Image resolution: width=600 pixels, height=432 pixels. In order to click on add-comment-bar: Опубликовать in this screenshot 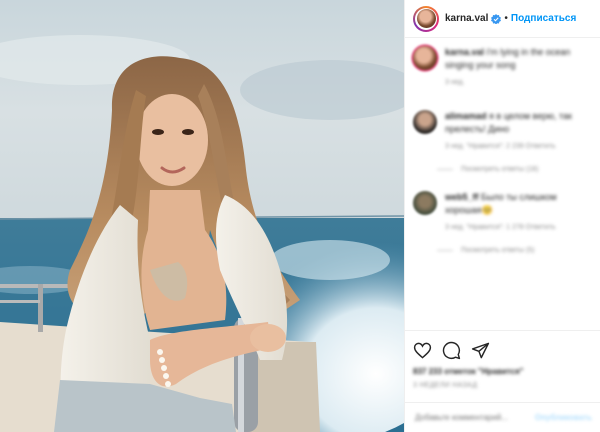, I will do `click(502, 417)`.